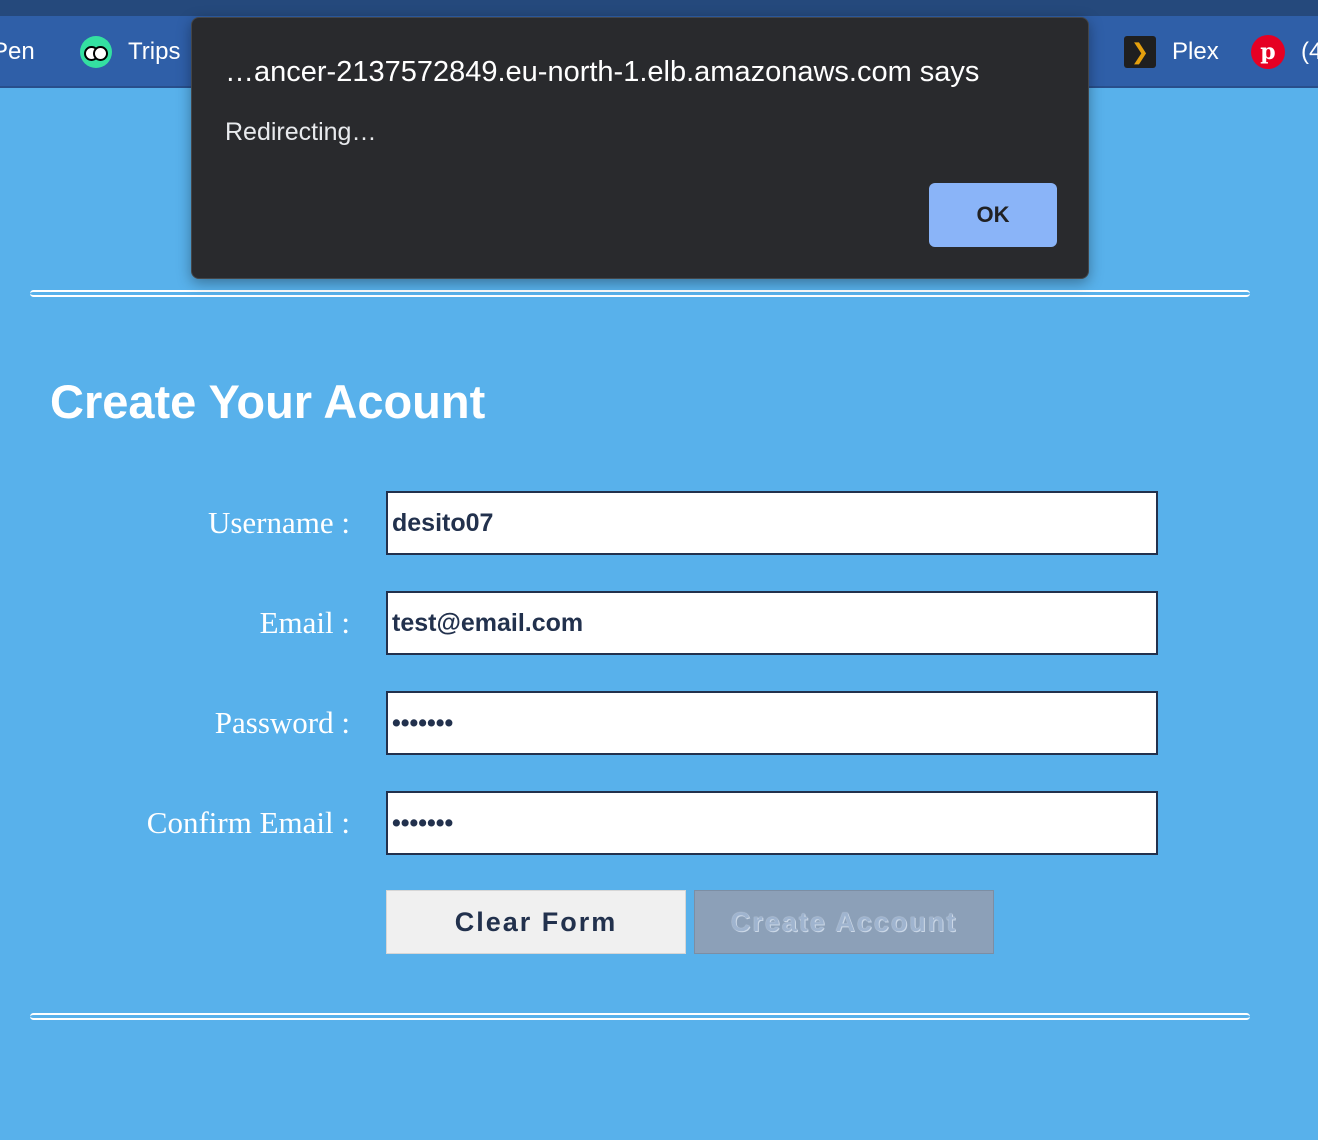 The image size is (1318, 1140). What do you see at coordinates (844, 922) in the screenshot?
I see `create-account-button: Create Account` at bounding box center [844, 922].